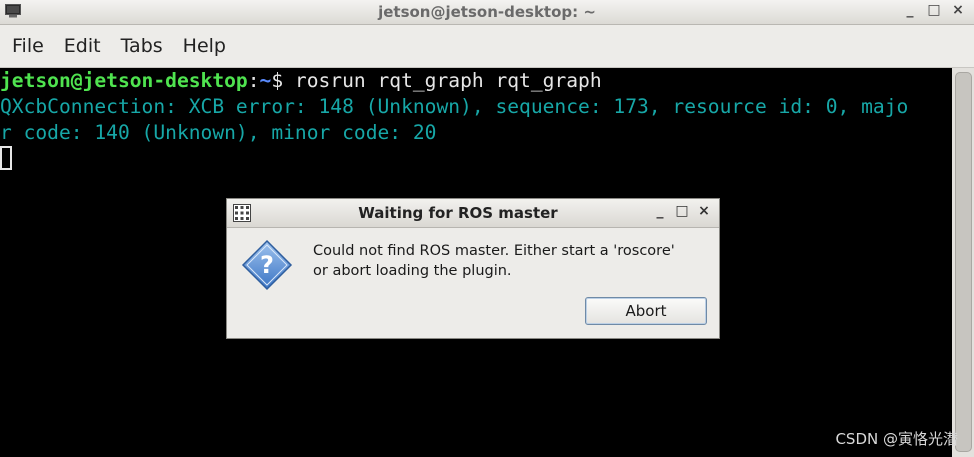 This screenshot has height=457, width=974. I want to click on terminal-scrollbar, so click(963, 262).